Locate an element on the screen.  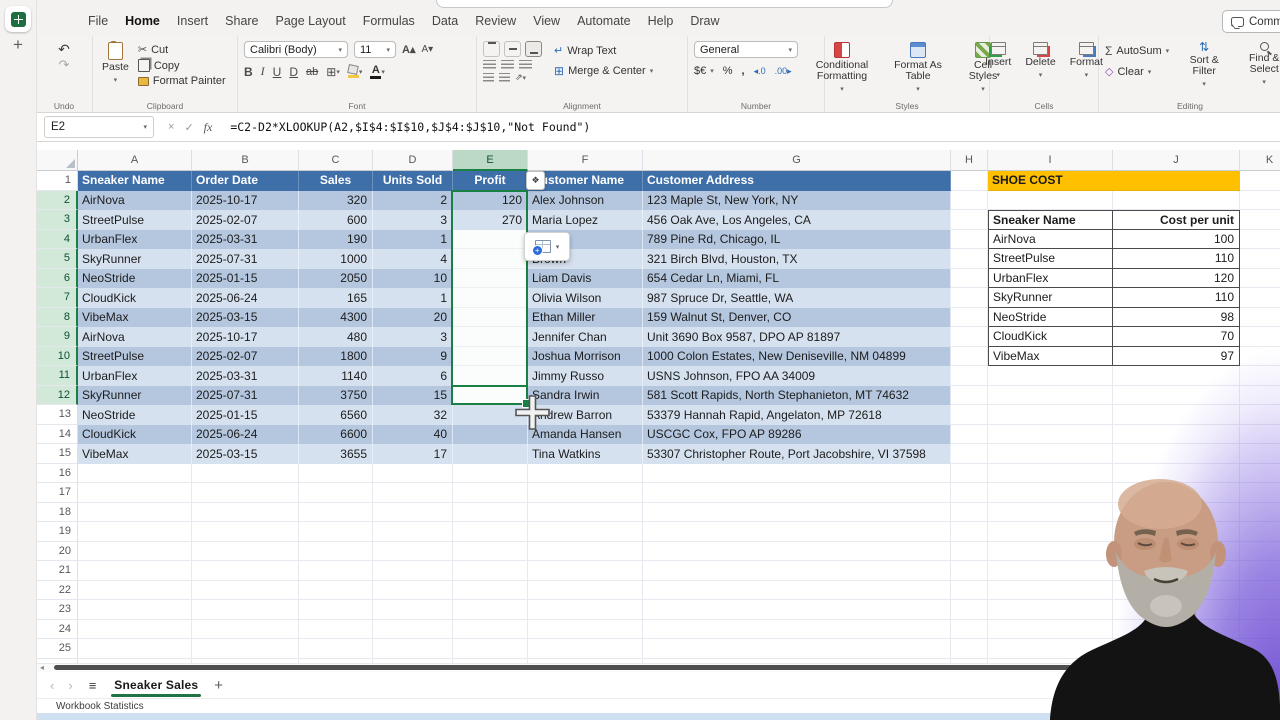
menu-tab-share: Share is located at coordinates (241, 21).